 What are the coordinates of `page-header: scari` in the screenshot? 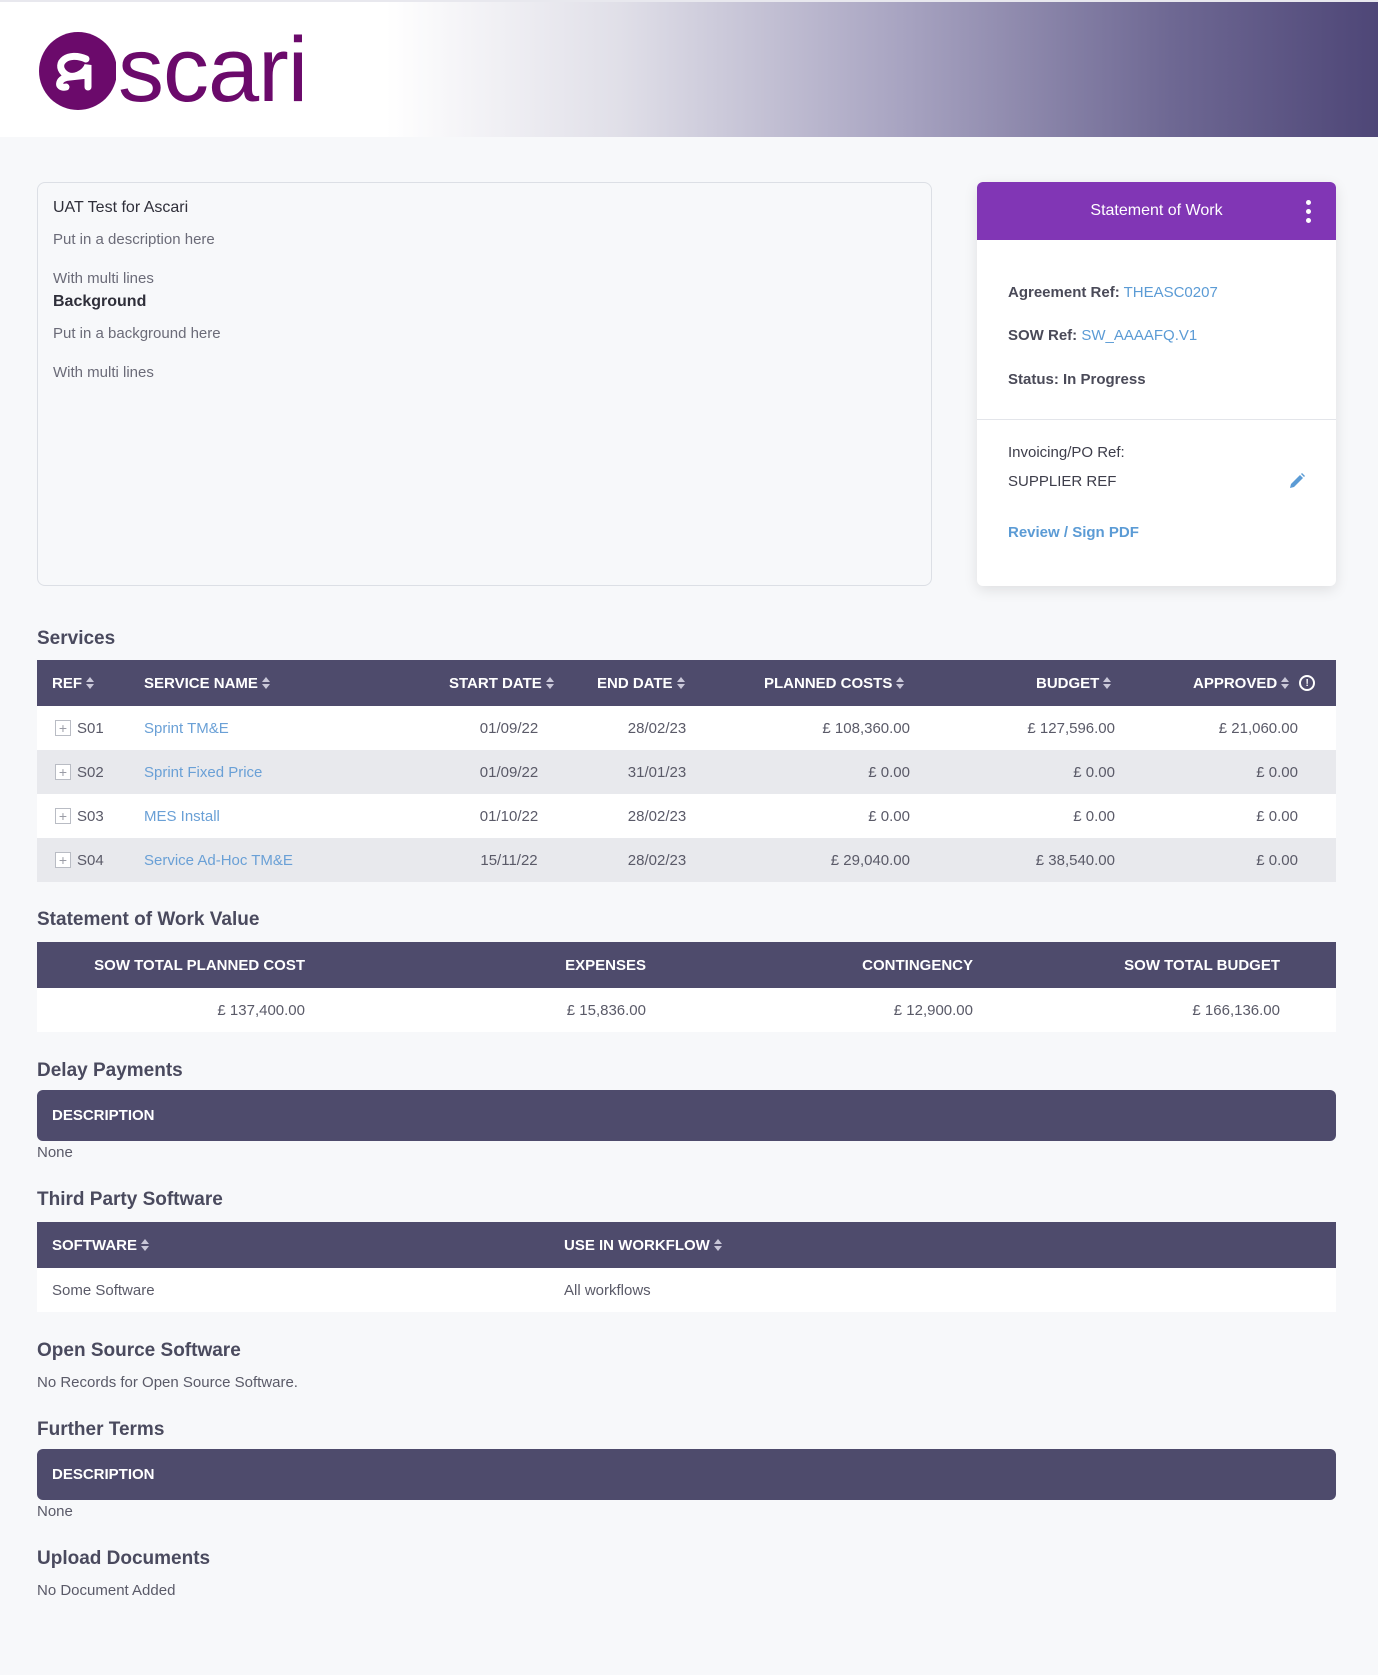 It's located at (689, 68).